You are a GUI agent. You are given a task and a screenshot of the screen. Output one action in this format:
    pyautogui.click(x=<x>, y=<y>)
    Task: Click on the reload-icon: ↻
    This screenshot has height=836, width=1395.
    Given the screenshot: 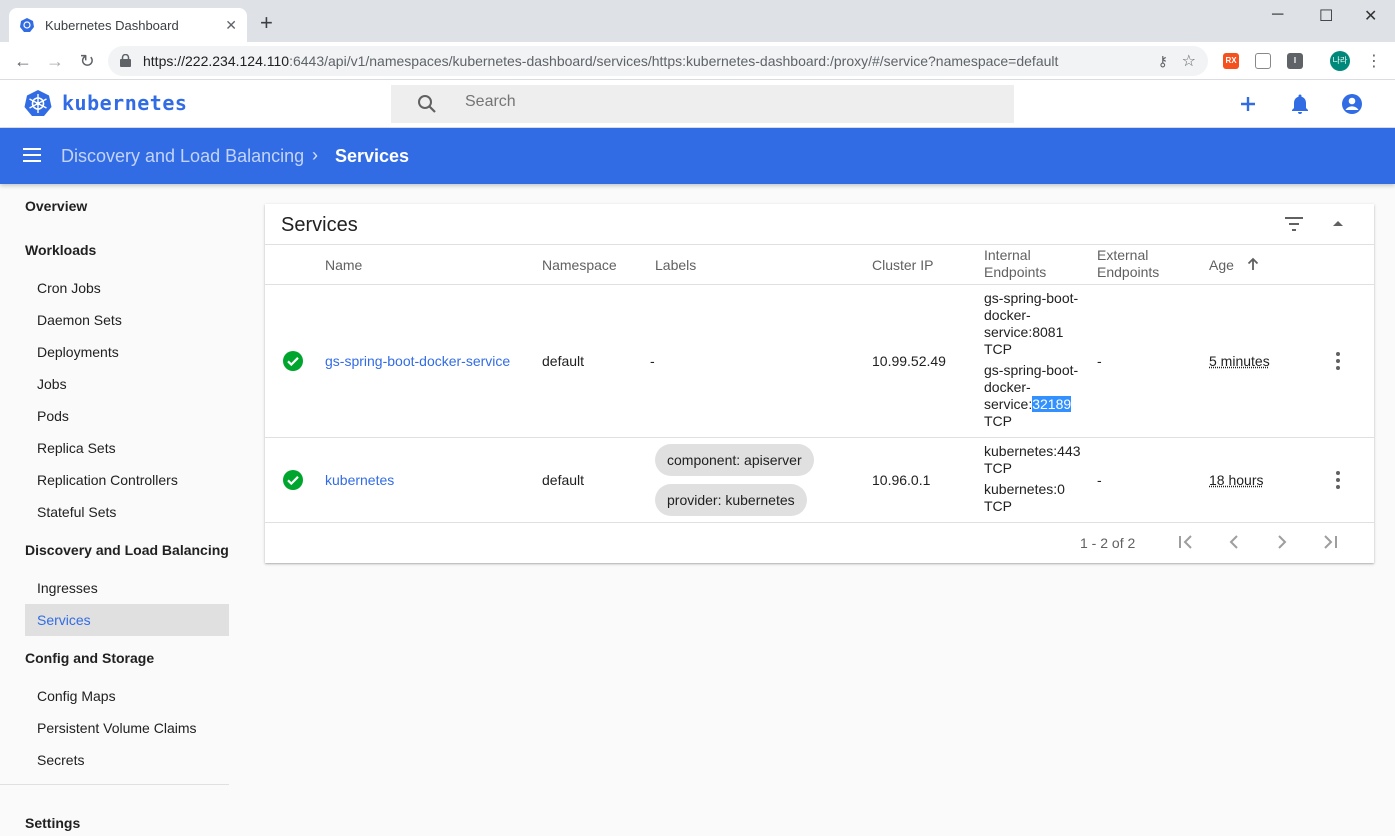 What is the action you would take?
    pyautogui.click(x=87, y=61)
    